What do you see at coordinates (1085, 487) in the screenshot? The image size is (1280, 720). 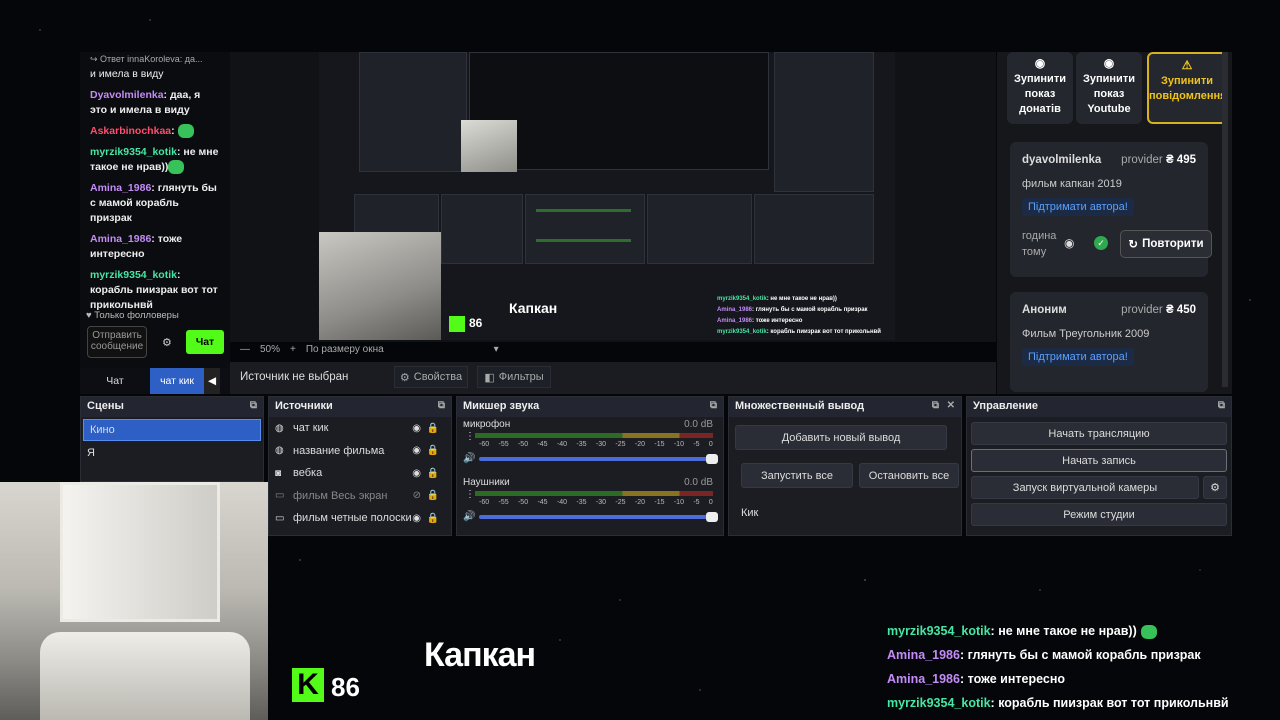 I see `virtual-camera-button: Запуск виртуальной камеры` at bounding box center [1085, 487].